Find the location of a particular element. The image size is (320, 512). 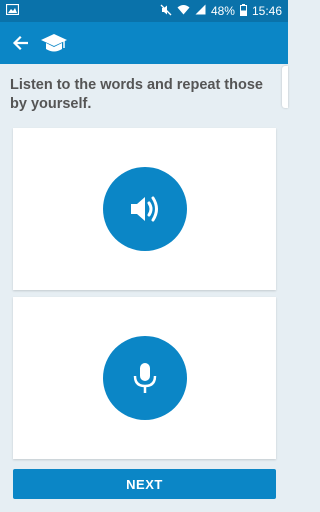

image-icon is located at coordinates (12, 10).